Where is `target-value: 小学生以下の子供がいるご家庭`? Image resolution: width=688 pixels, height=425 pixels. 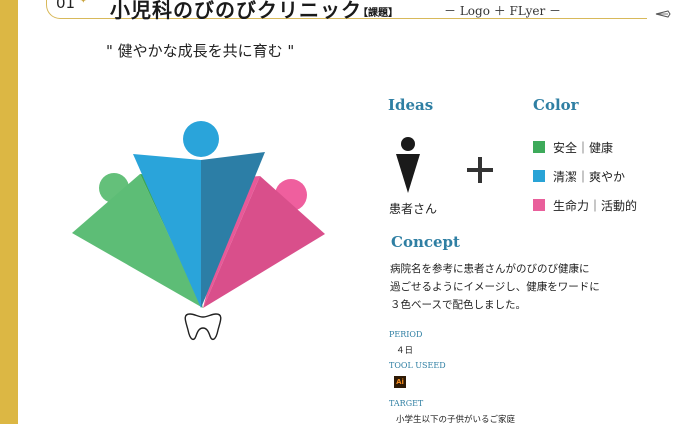
target-value: 小学生以下の子供がいるご家庭 is located at coordinates (456, 420).